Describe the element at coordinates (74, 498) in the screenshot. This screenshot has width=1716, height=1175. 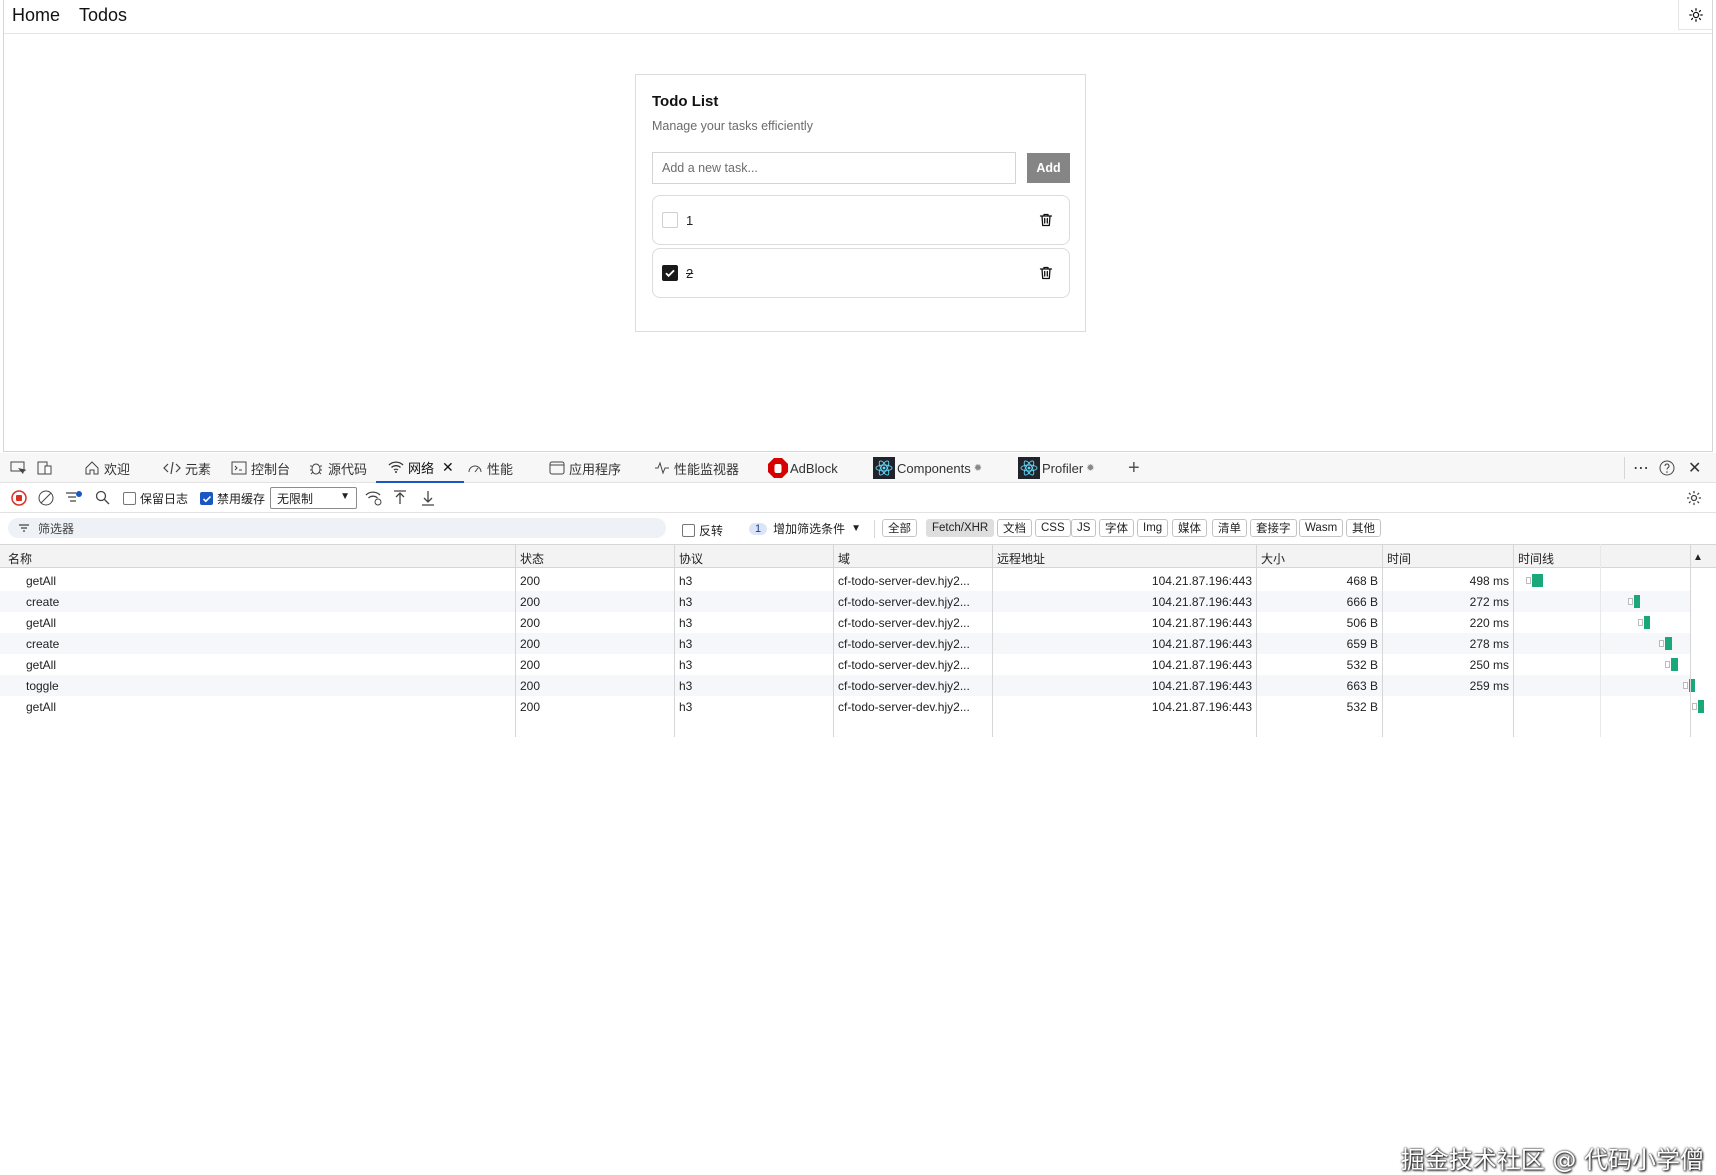
I see `filter-toggle-icon` at that location.